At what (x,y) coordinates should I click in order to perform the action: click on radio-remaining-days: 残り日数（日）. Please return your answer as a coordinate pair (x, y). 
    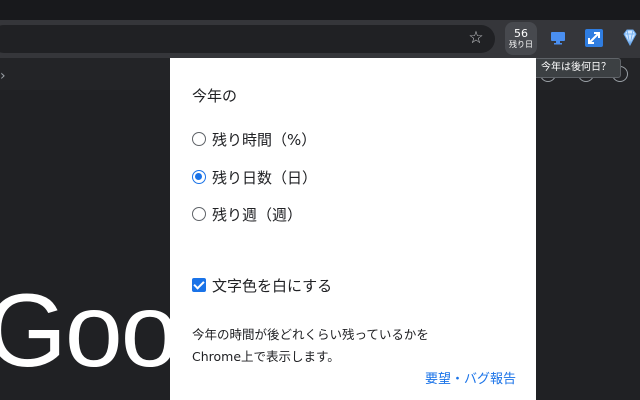
    Looking at the image, I should click on (254, 177).